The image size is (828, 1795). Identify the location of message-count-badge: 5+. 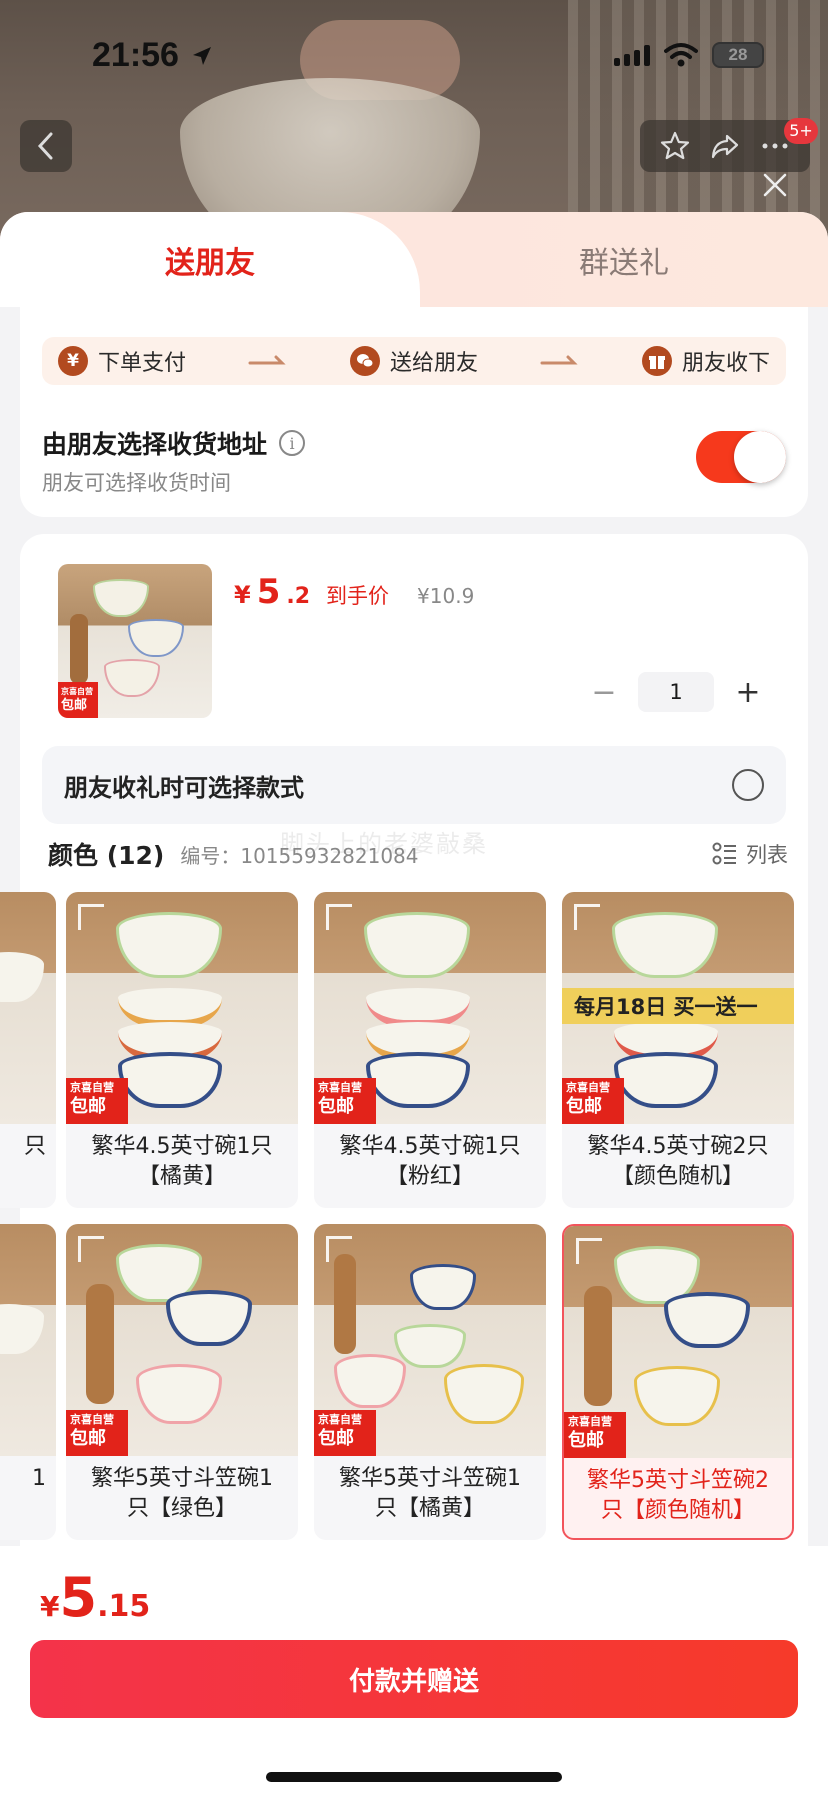
(801, 131).